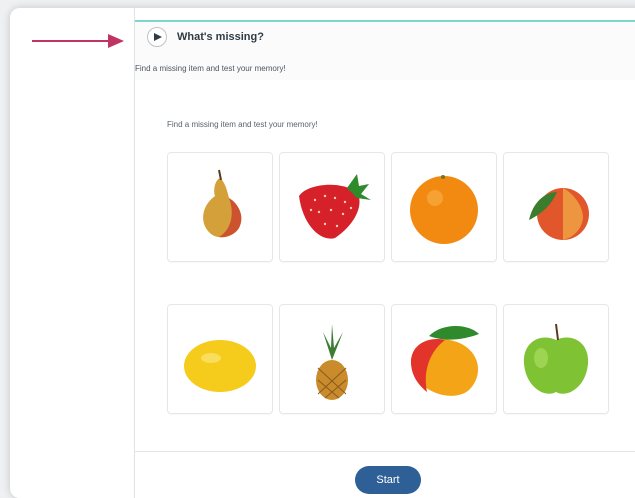 The height and width of the screenshot is (498, 635). I want to click on green-apple-icon, so click(556, 358).